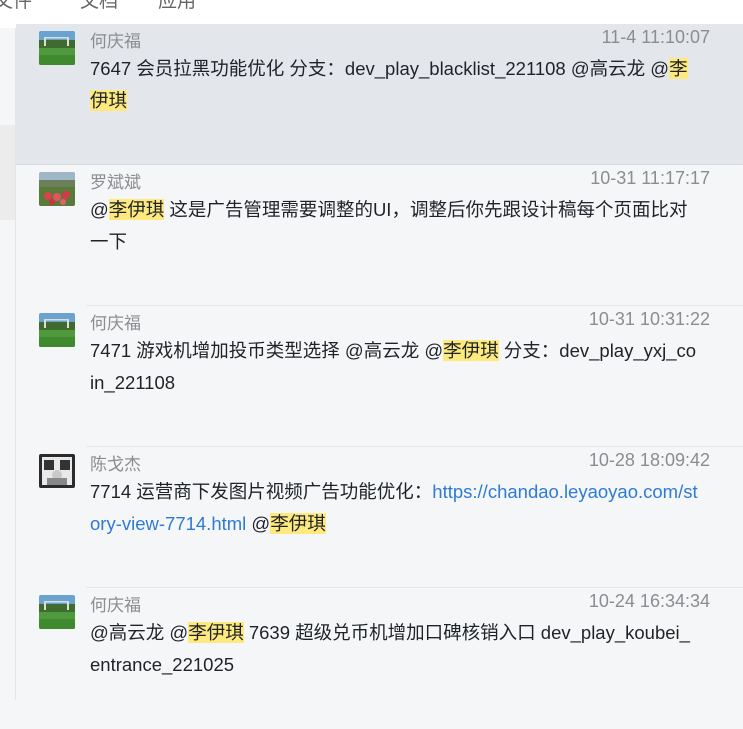  Describe the element at coordinates (99, 6) in the screenshot. I see `tab-docs: 文档` at that location.